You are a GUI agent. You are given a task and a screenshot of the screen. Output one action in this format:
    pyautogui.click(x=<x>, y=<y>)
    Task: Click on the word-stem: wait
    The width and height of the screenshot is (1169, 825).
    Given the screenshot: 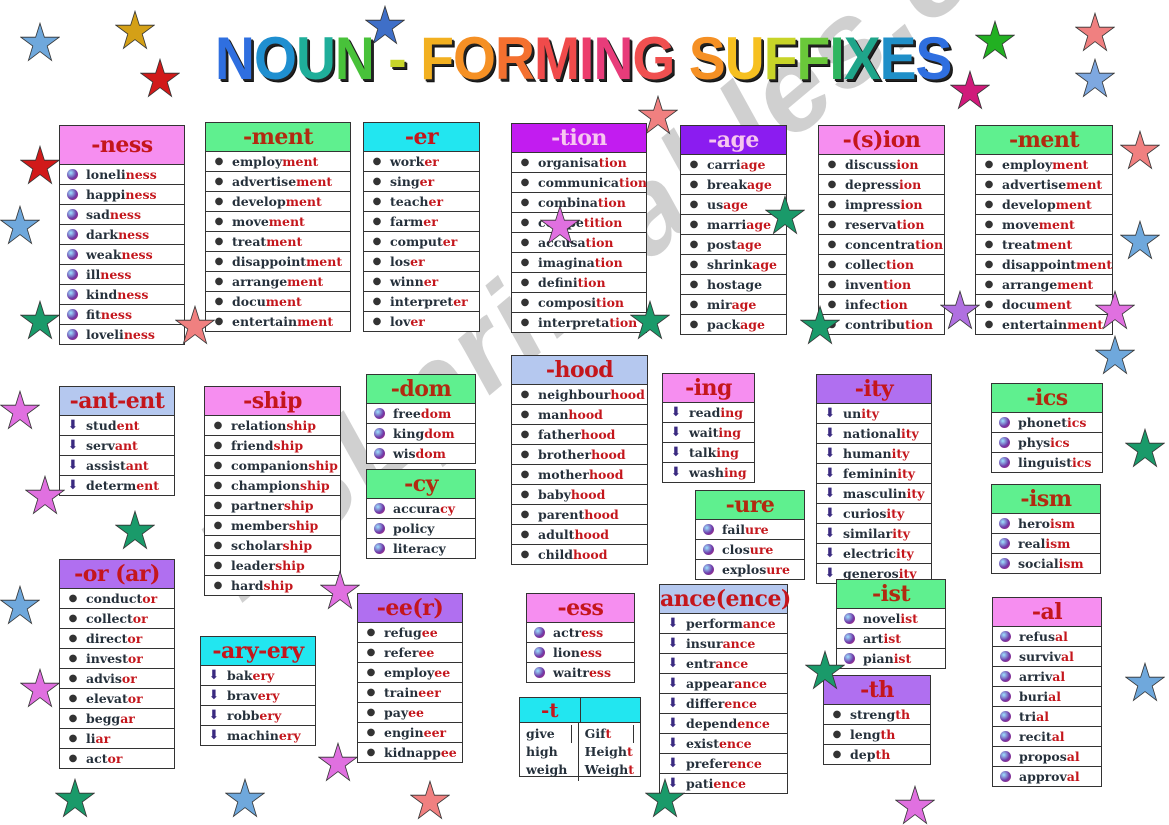 What is the action you would take?
    pyautogui.click(x=704, y=432)
    